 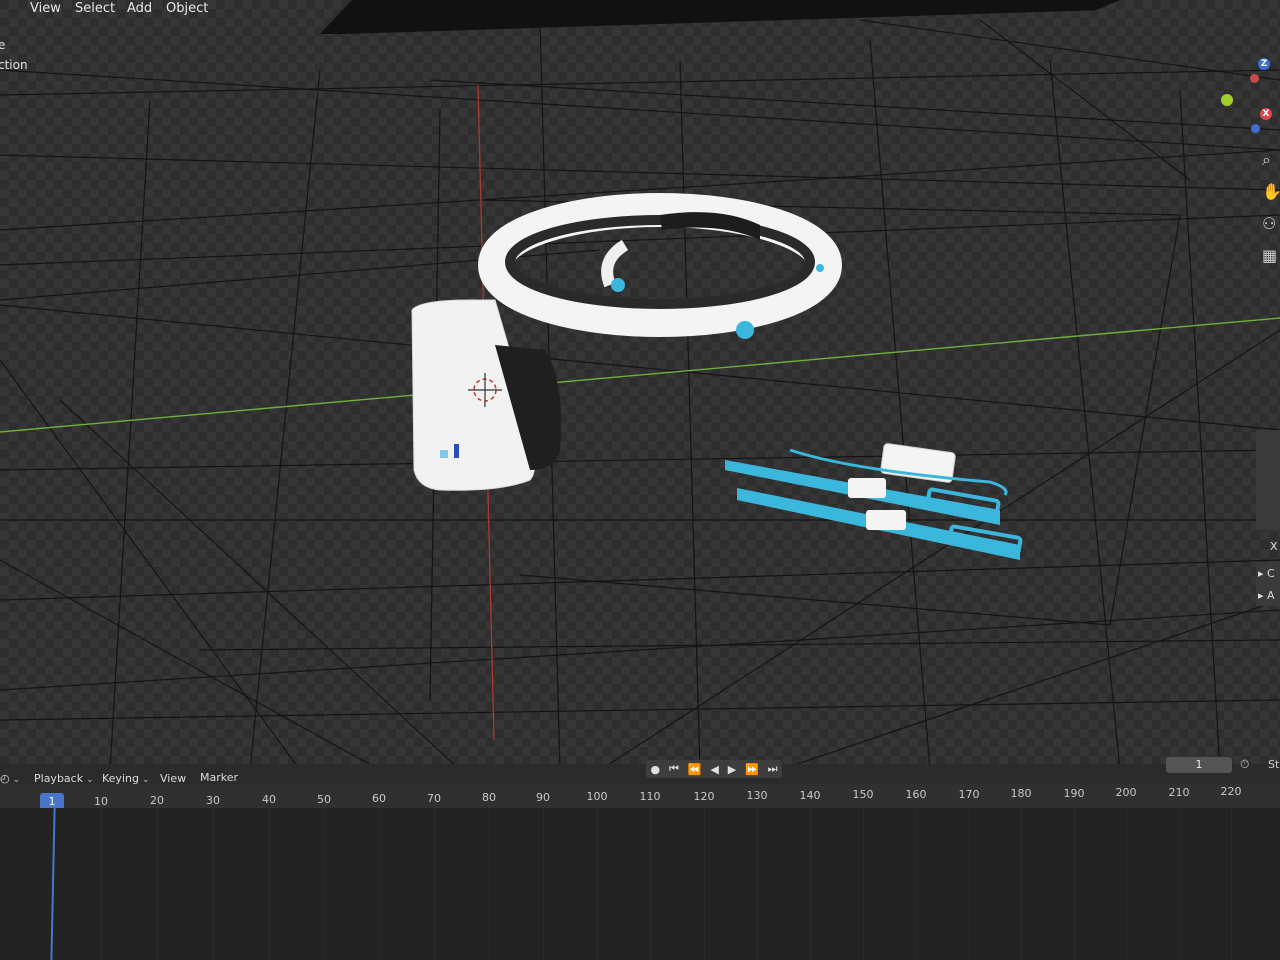 I want to click on tick-label: 100, so click(x=597, y=796).